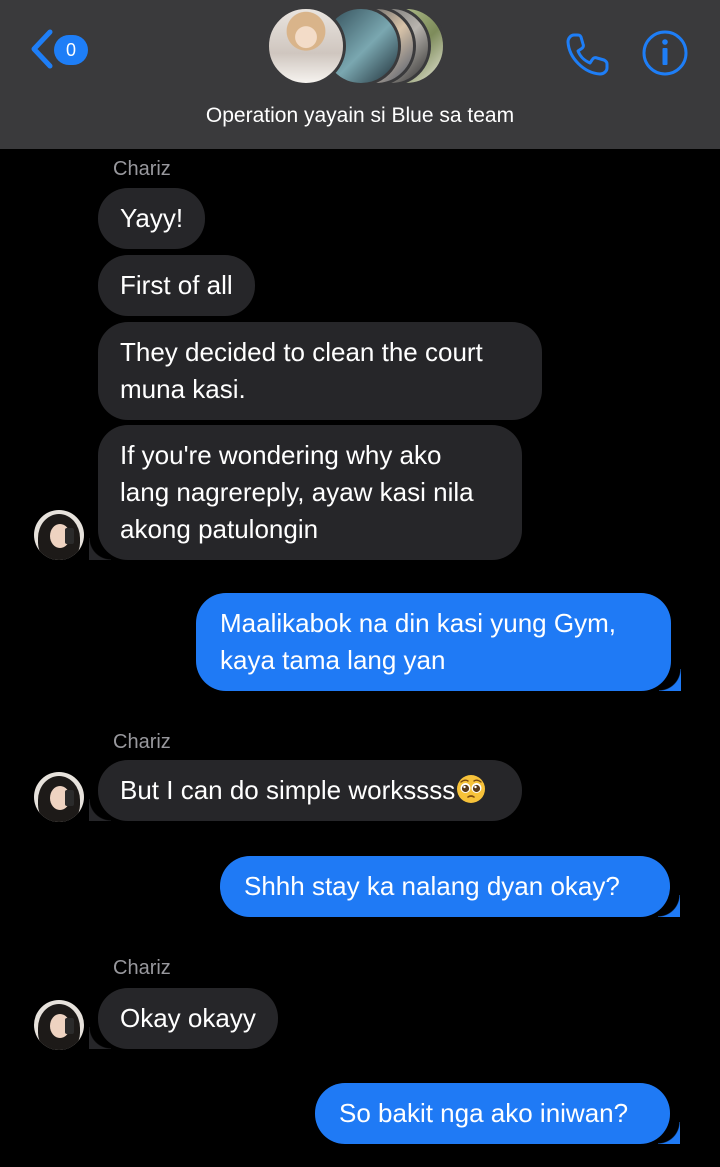  What do you see at coordinates (432, 886) in the screenshot?
I see `message-text: Shhh stay ka nalang dyan okay?` at bounding box center [432, 886].